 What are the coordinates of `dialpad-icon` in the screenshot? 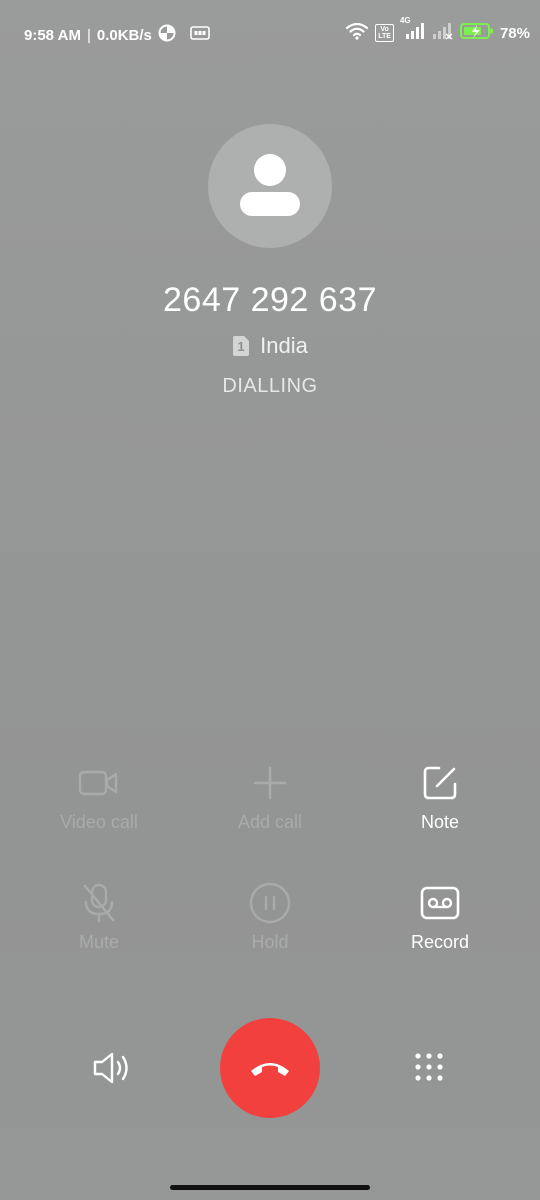 It's located at (429, 1067).